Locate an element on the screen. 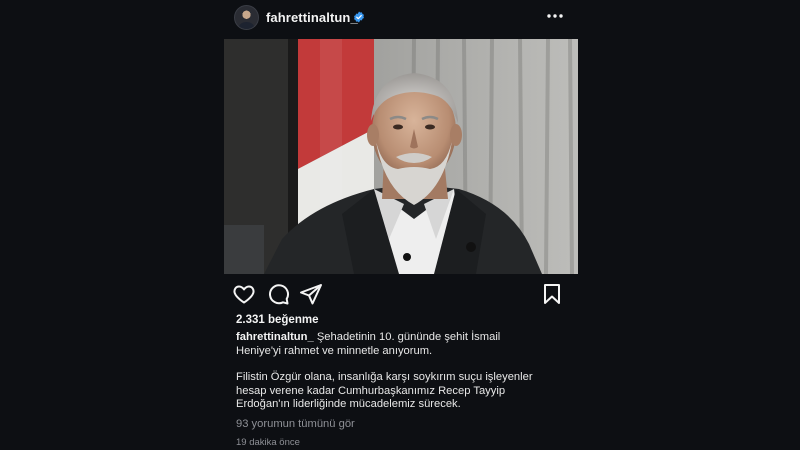 Image resolution: width=800 pixels, height=450 pixels. more-horizontal-icon is located at coordinates (555, 16).